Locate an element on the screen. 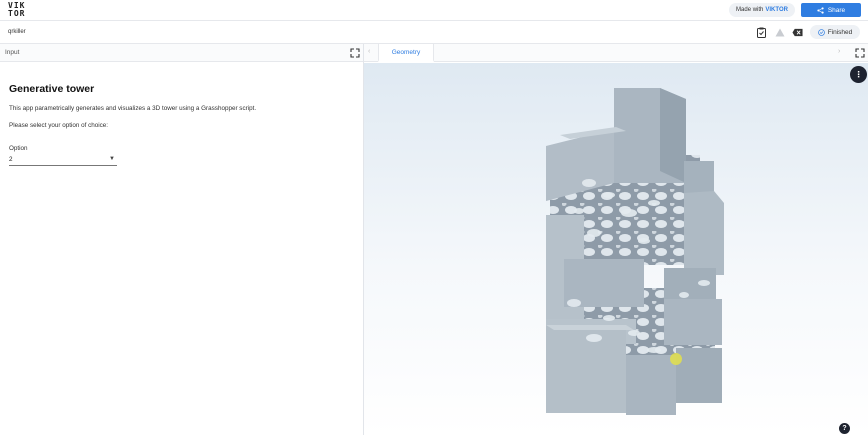 This screenshot has width=868, height=435. prompt-text: Please select your option of choice: is located at coordinates (59, 125).